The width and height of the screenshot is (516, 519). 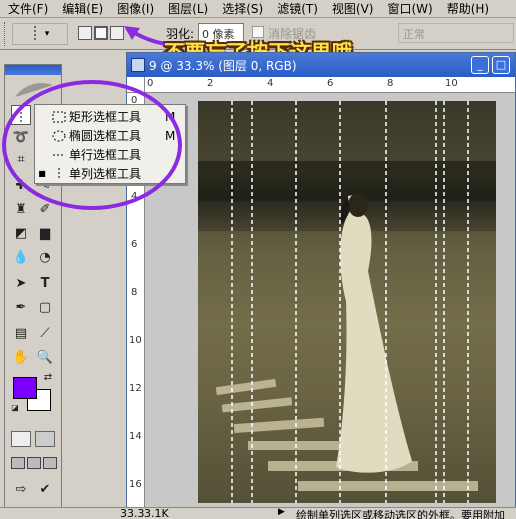 What do you see at coordinates (451, 83) in the screenshot?
I see `ruler-top-label: 10` at bounding box center [451, 83].